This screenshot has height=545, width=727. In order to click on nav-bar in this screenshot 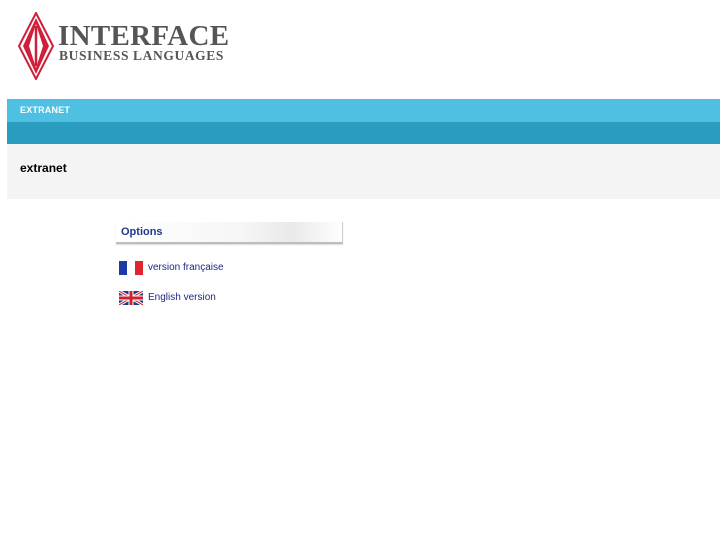, I will do `click(363, 133)`.